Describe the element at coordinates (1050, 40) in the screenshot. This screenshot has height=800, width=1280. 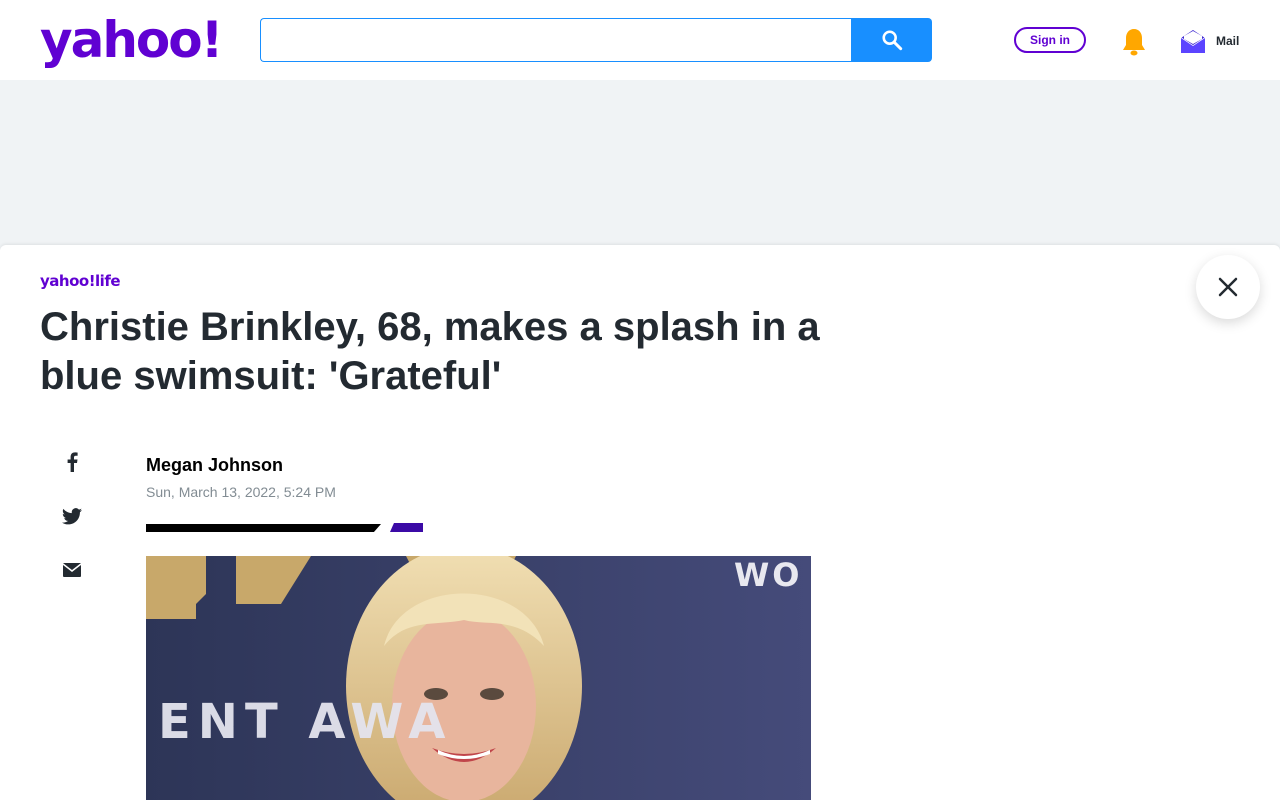
I see `sign-in-button: Sign in` at that location.